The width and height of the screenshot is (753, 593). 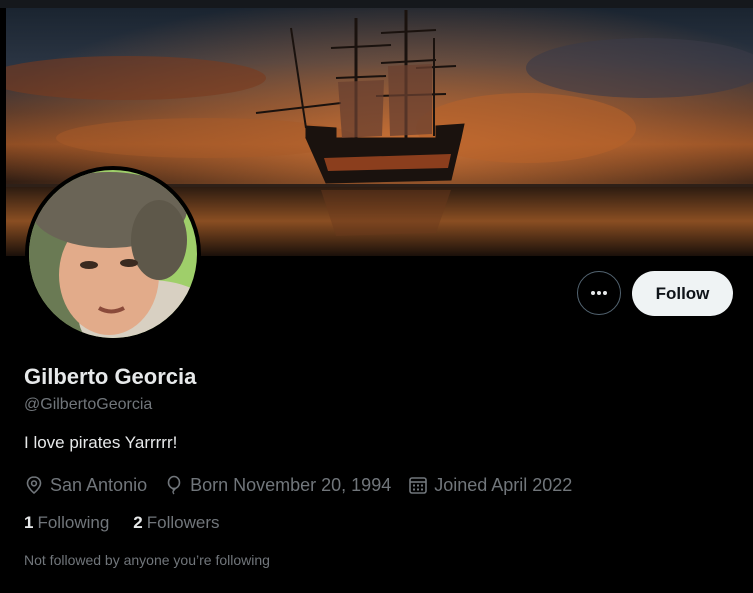 I want to click on user-handle: @GilbertoGeorcia, so click(x=88, y=404).